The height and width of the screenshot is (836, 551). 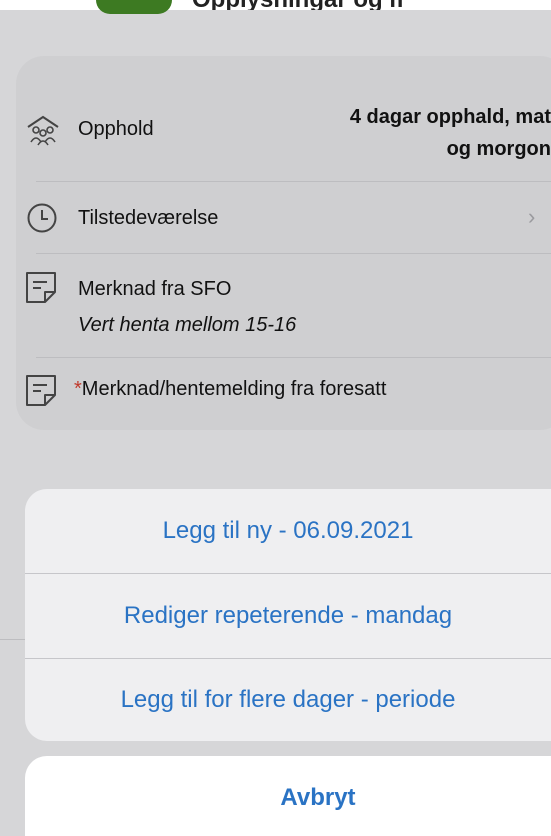 What do you see at coordinates (531, 217) in the screenshot?
I see `chevron-right-icon: ›` at bounding box center [531, 217].